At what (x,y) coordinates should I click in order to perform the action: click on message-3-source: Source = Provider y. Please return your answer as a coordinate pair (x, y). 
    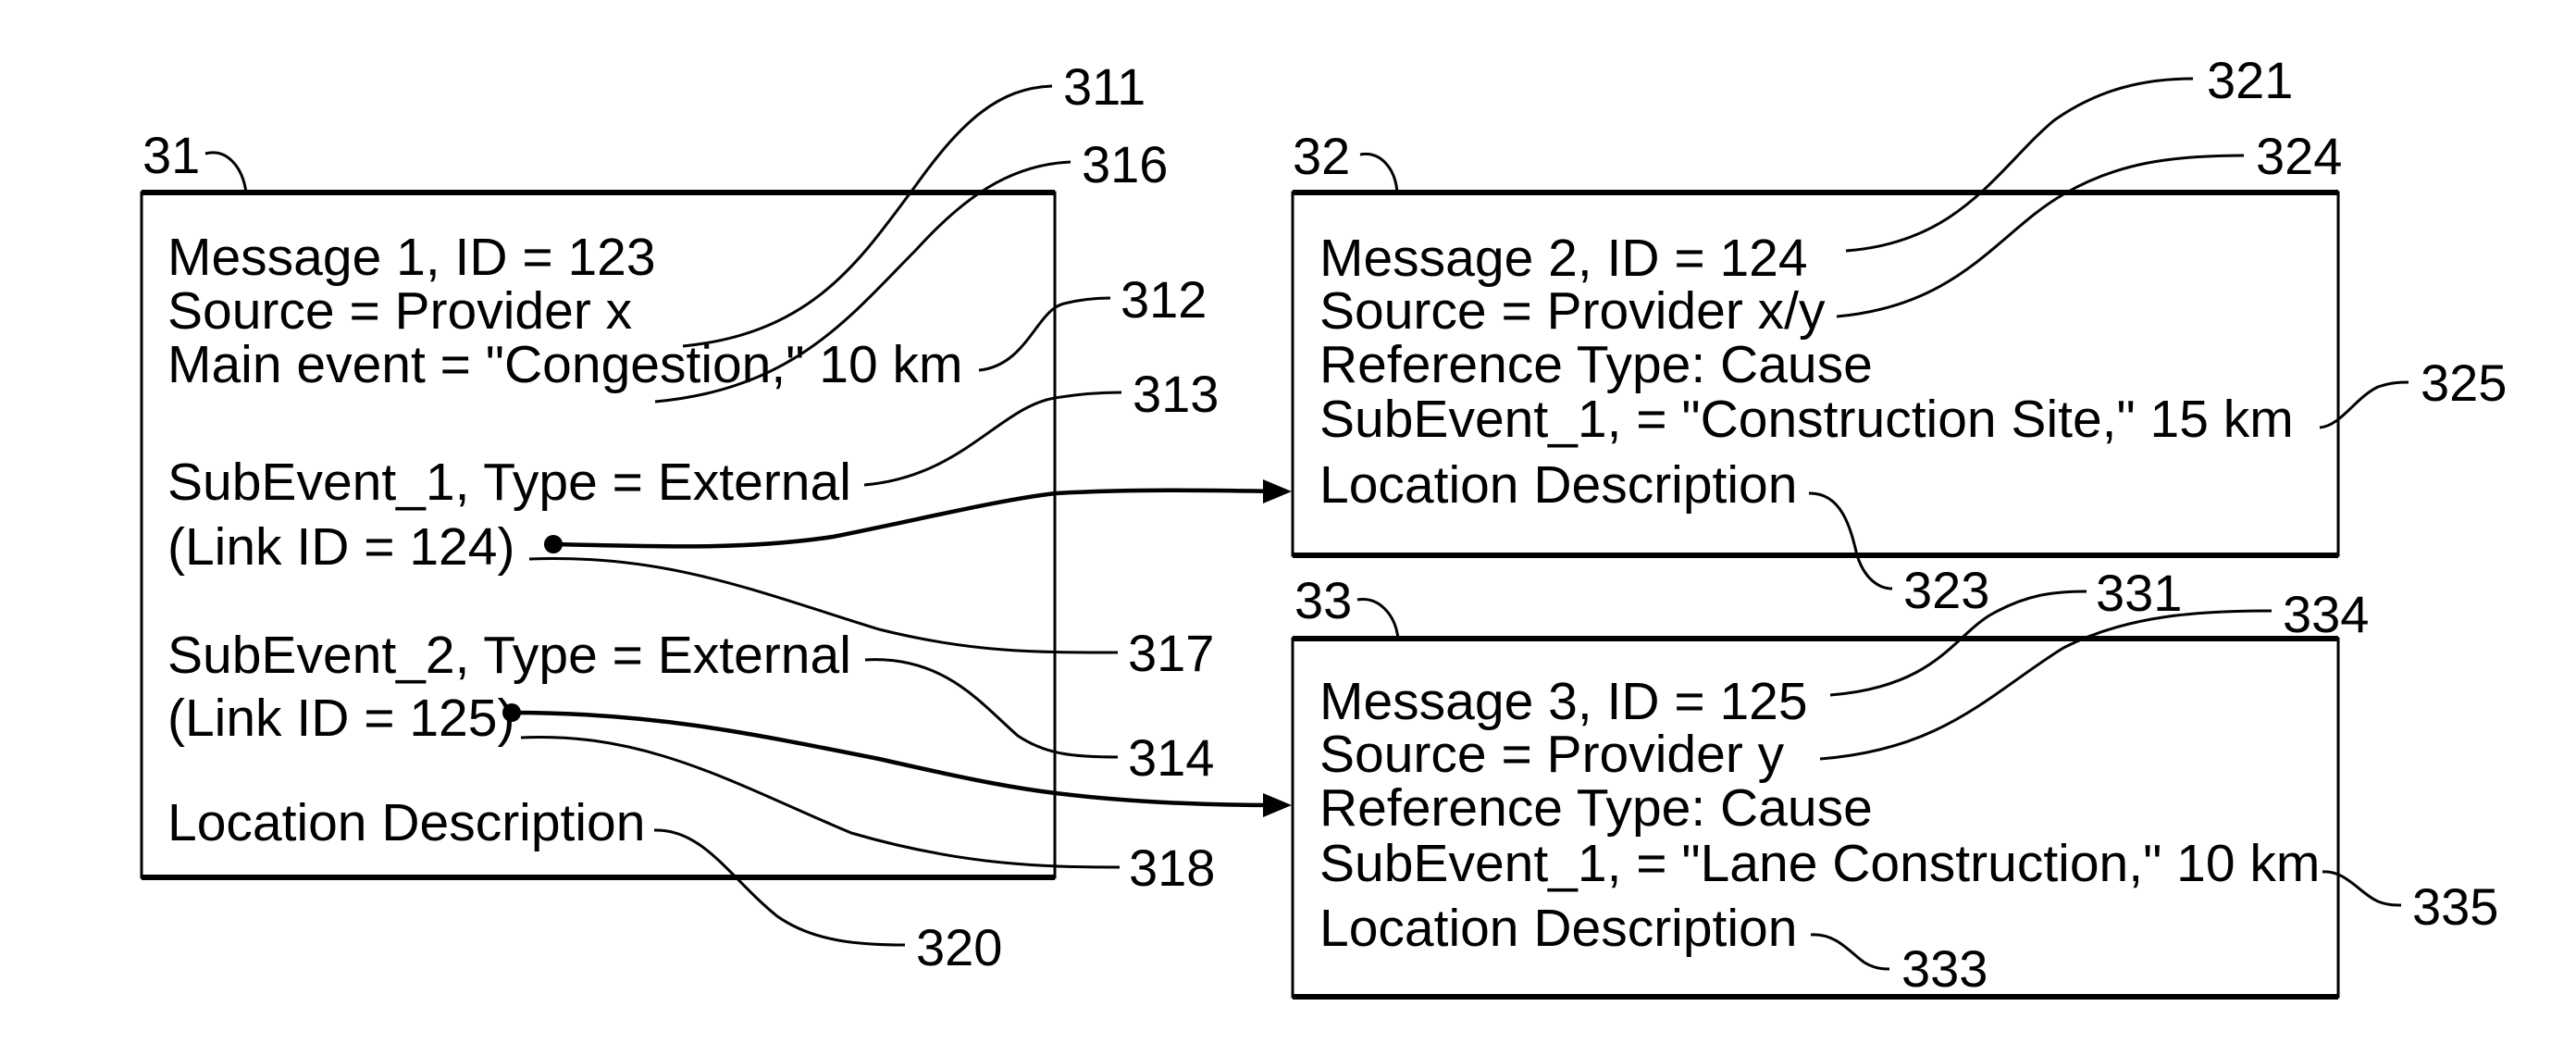
    Looking at the image, I should click on (1552, 755).